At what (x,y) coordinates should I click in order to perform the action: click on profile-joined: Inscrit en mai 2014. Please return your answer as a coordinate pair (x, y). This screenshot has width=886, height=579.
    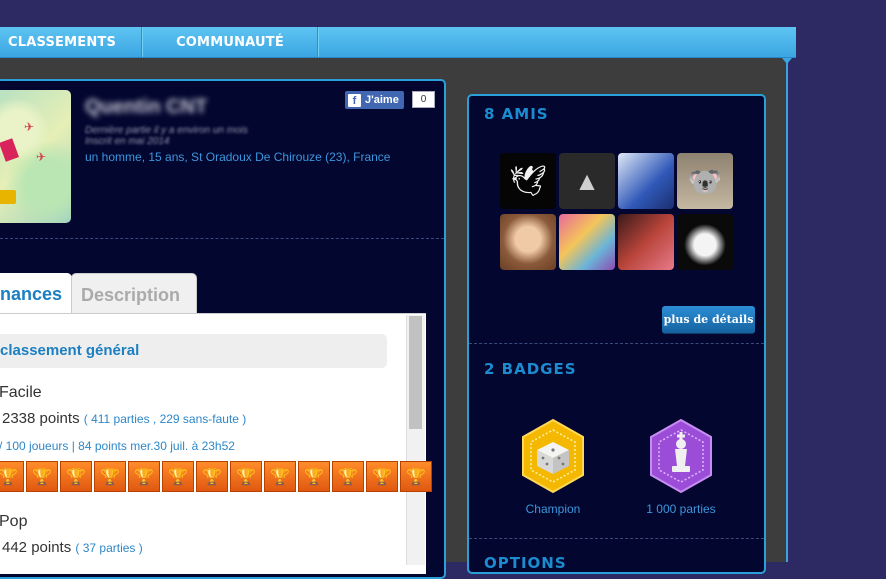
    Looking at the image, I should click on (127, 141).